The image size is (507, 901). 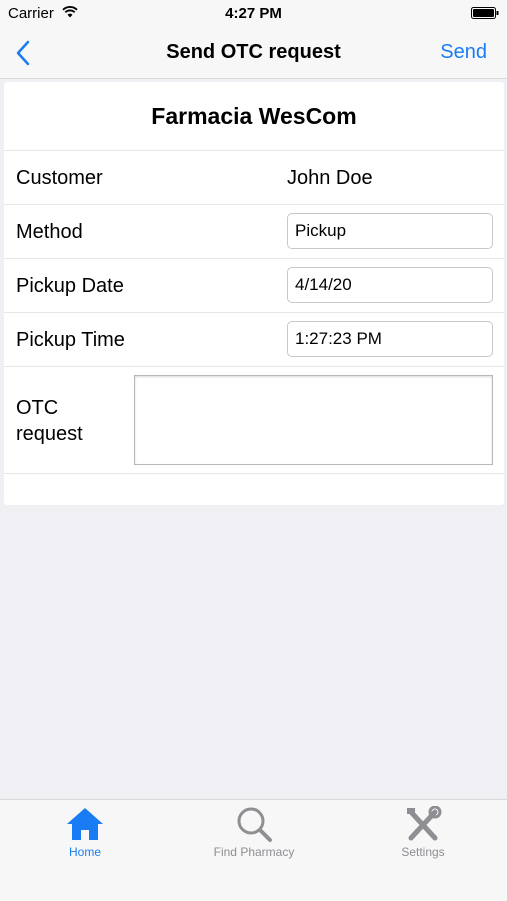 What do you see at coordinates (254, 232) in the screenshot?
I see `method-row: Method Pickup` at bounding box center [254, 232].